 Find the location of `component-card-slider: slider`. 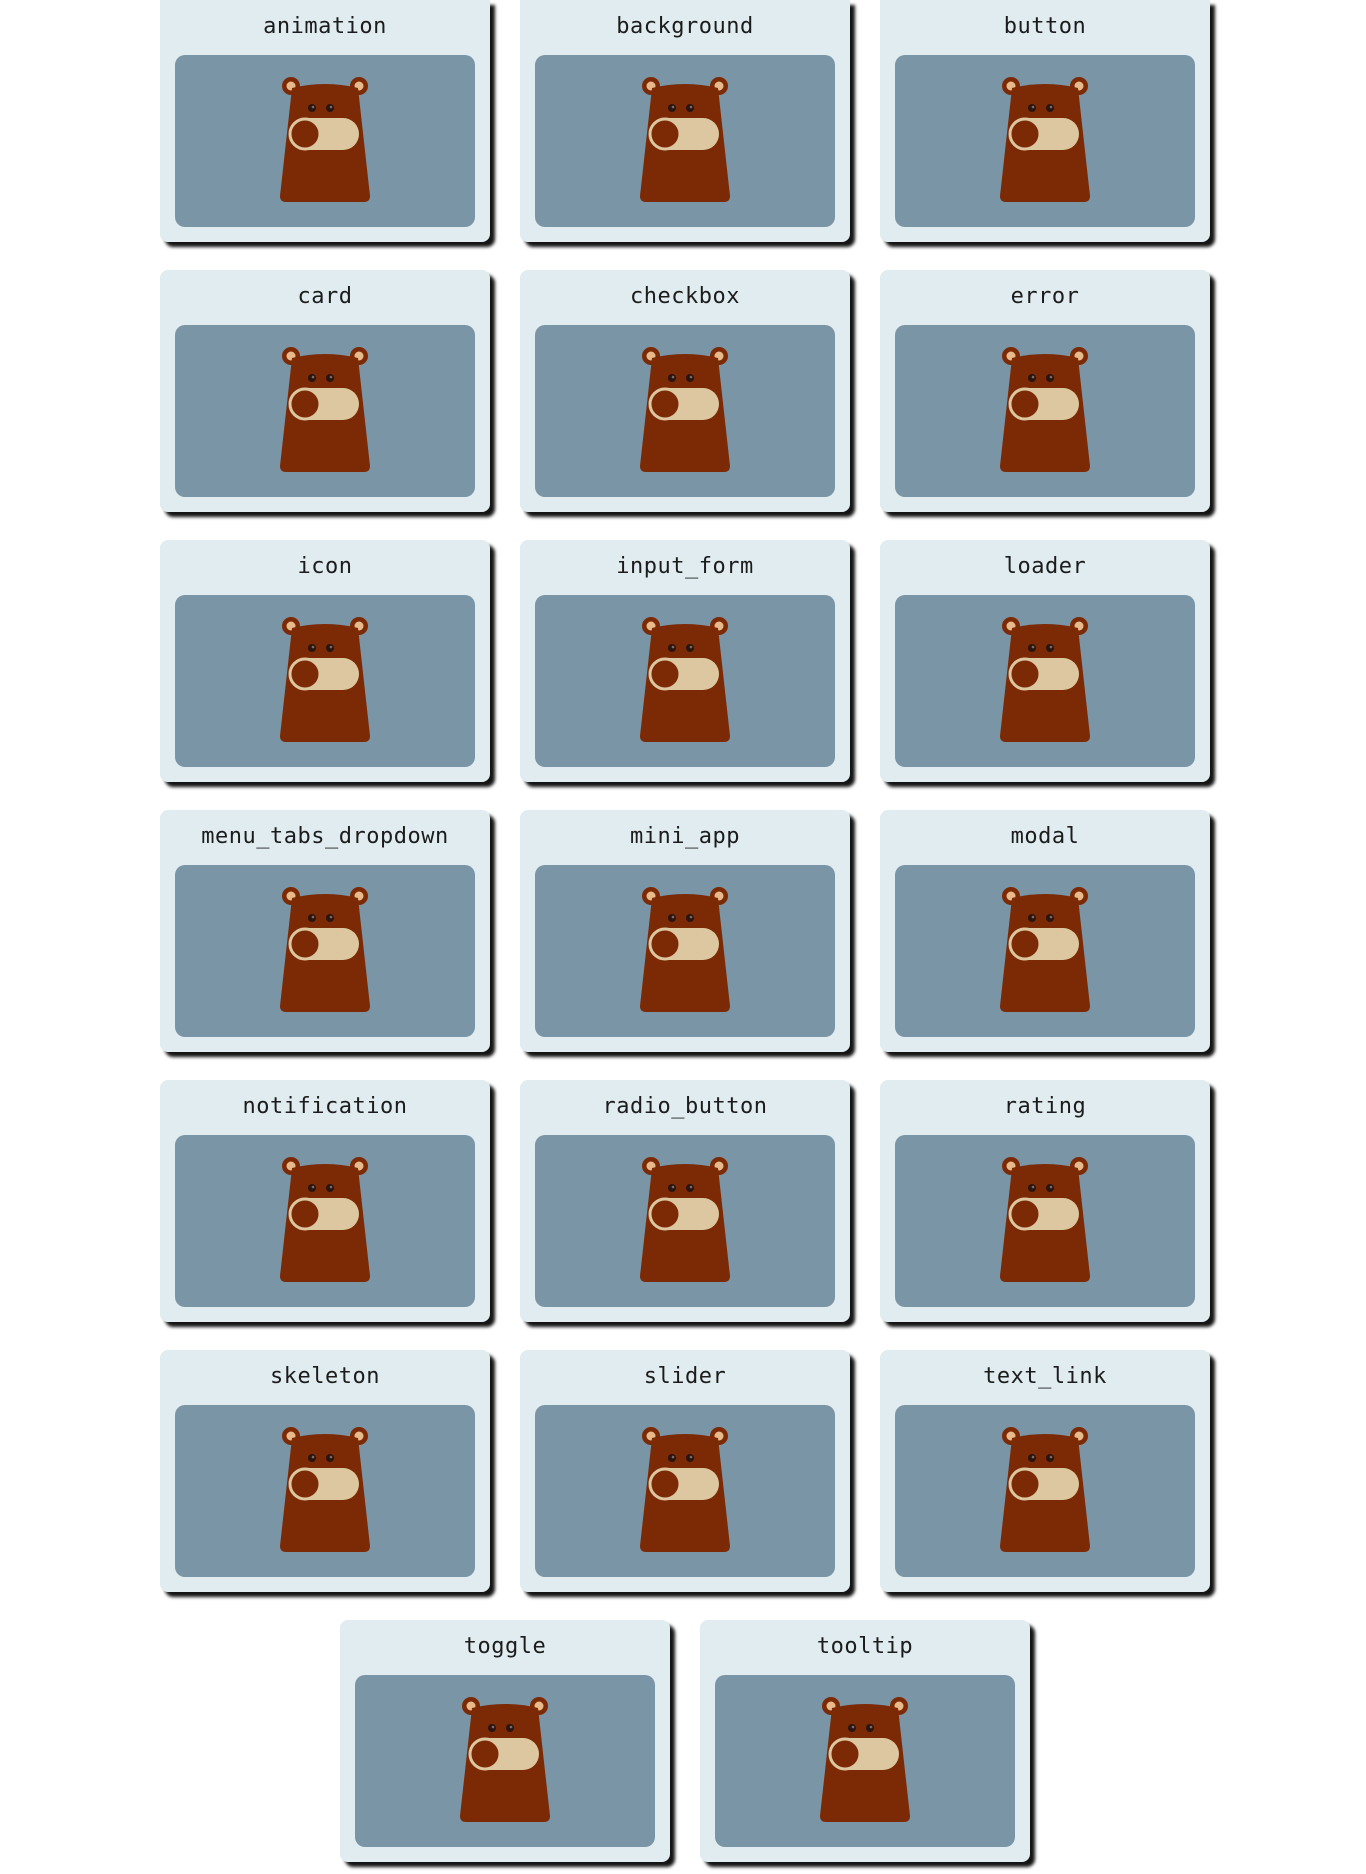

component-card-slider: slider is located at coordinates (685, 1471).